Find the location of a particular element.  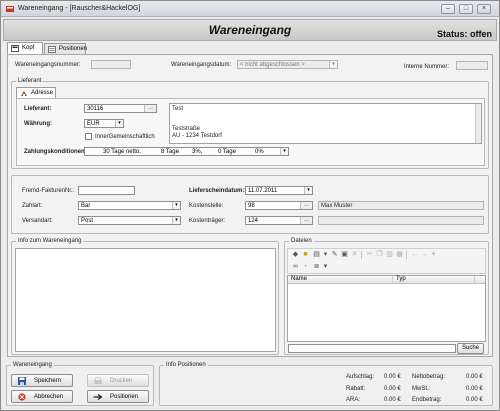

wareneingangsdatum-label: Wareneingangsdatum: is located at coordinates (201, 65).